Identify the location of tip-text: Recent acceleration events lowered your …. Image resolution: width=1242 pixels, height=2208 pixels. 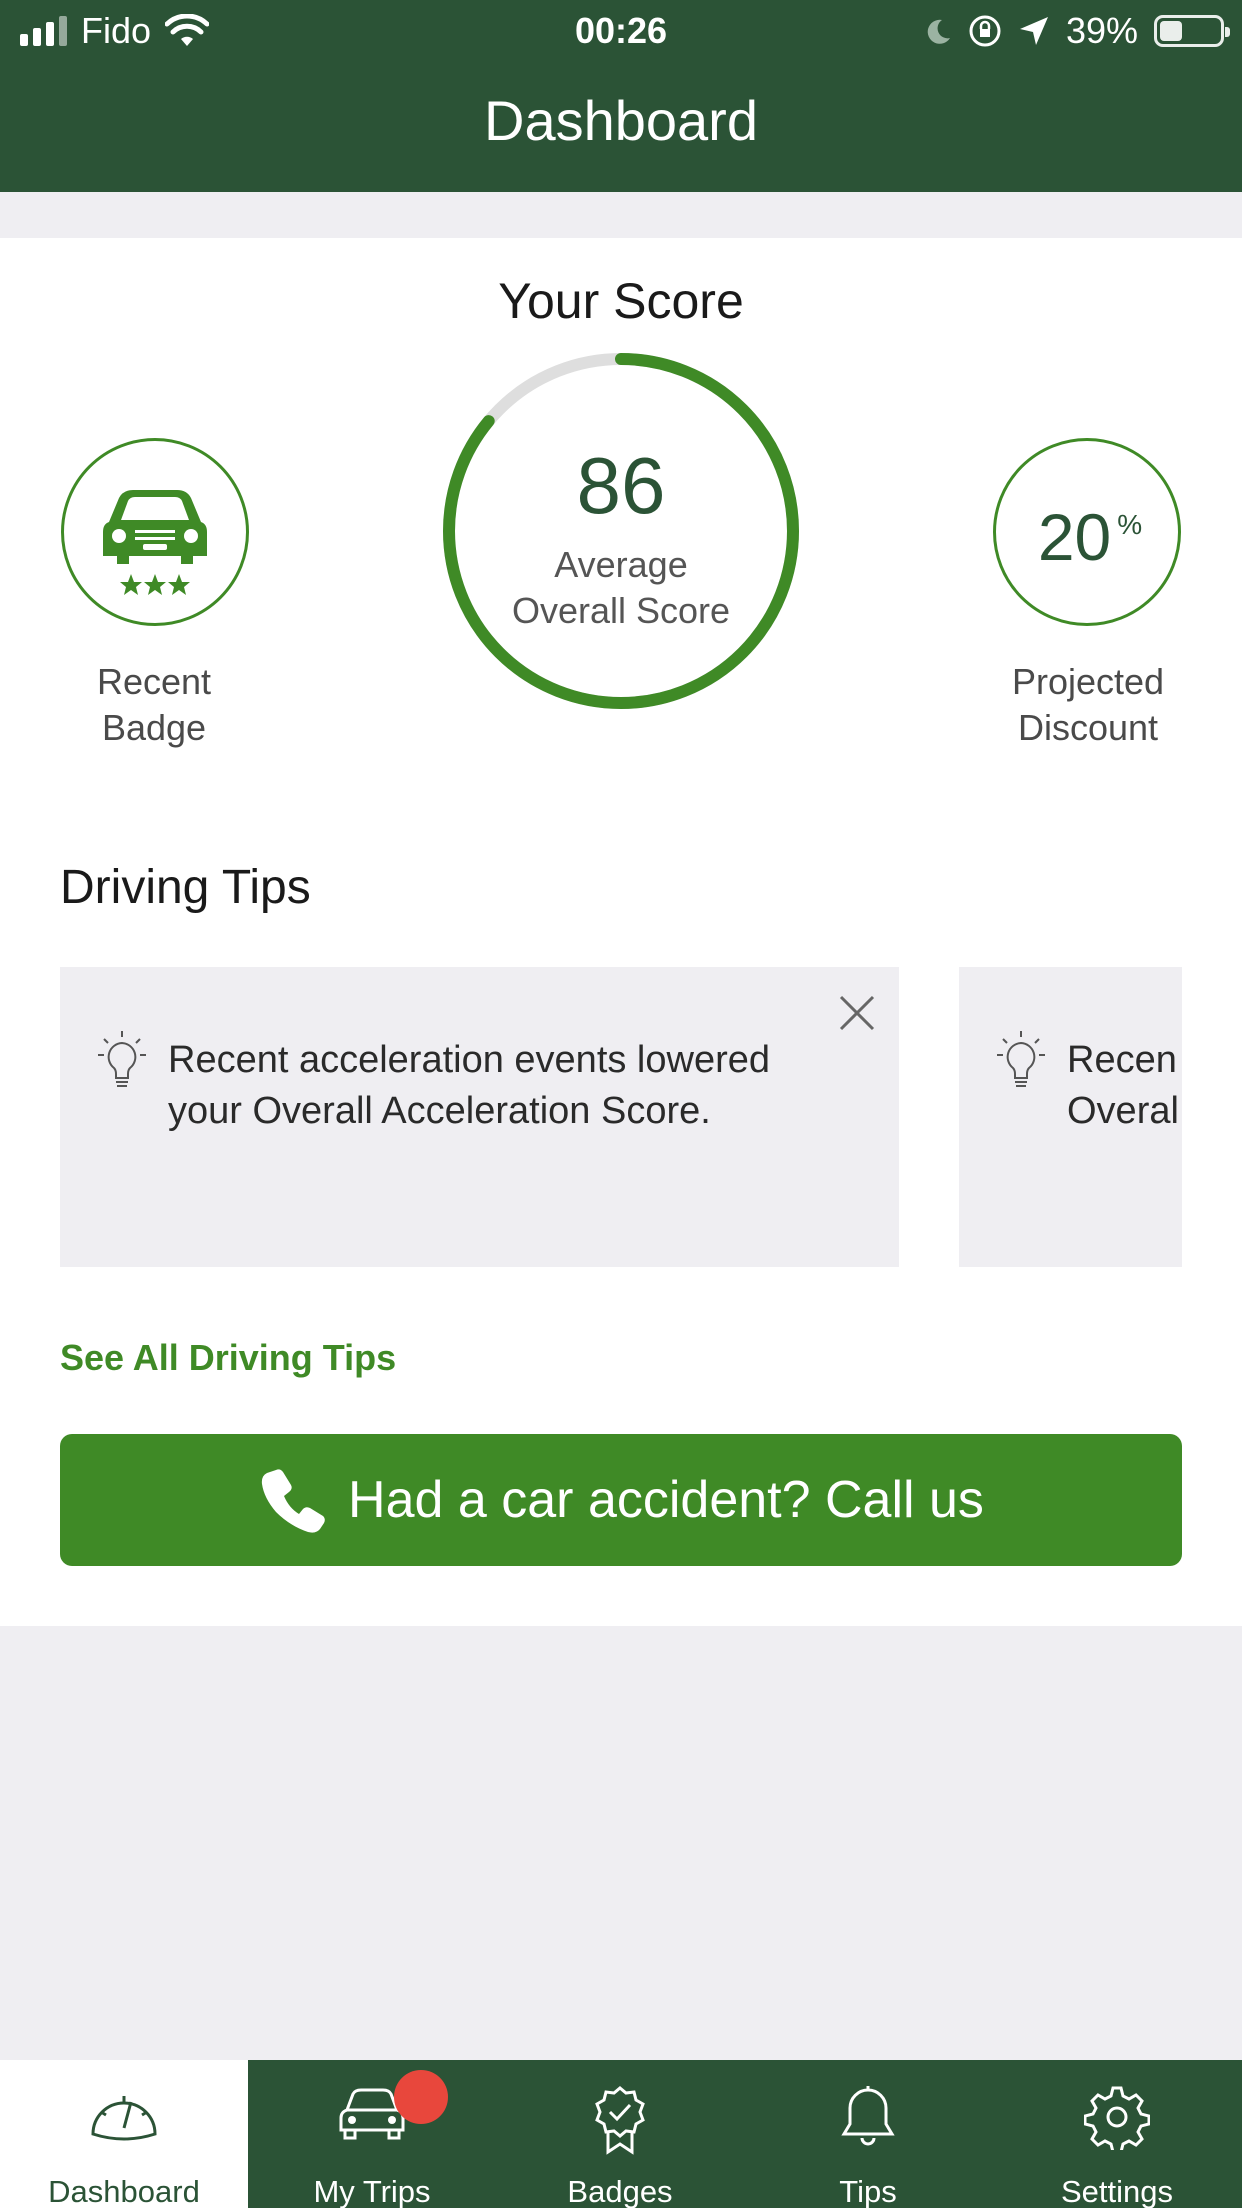
(469, 1086).